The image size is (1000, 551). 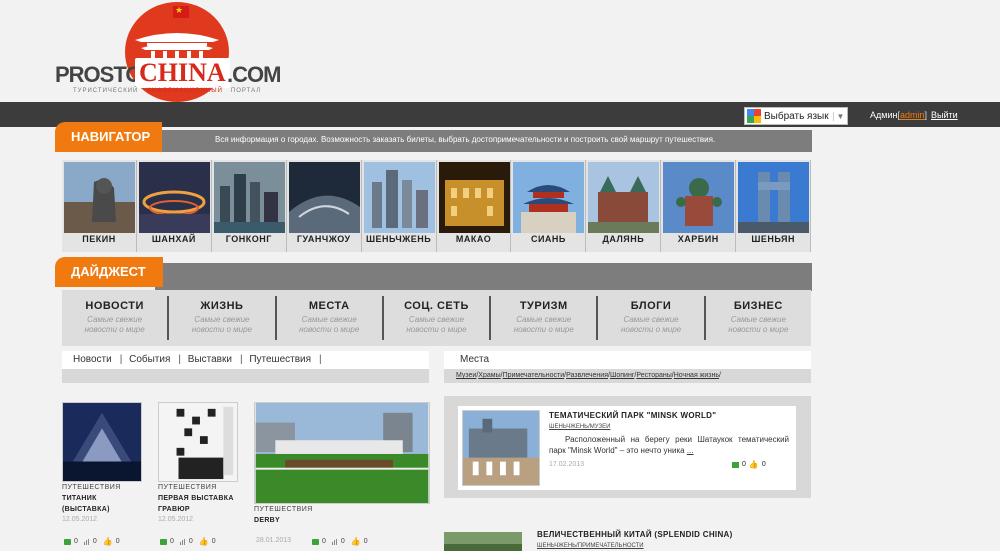 What do you see at coordinates (106, 91) in the screenshot?
I see `tagline-word-1: ТУРИСТИЧЕСКИЙ` at bounding box center [106, 91].